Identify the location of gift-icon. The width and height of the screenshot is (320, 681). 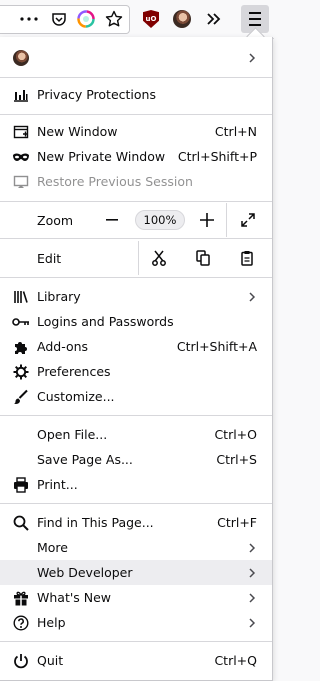
(21, 598).